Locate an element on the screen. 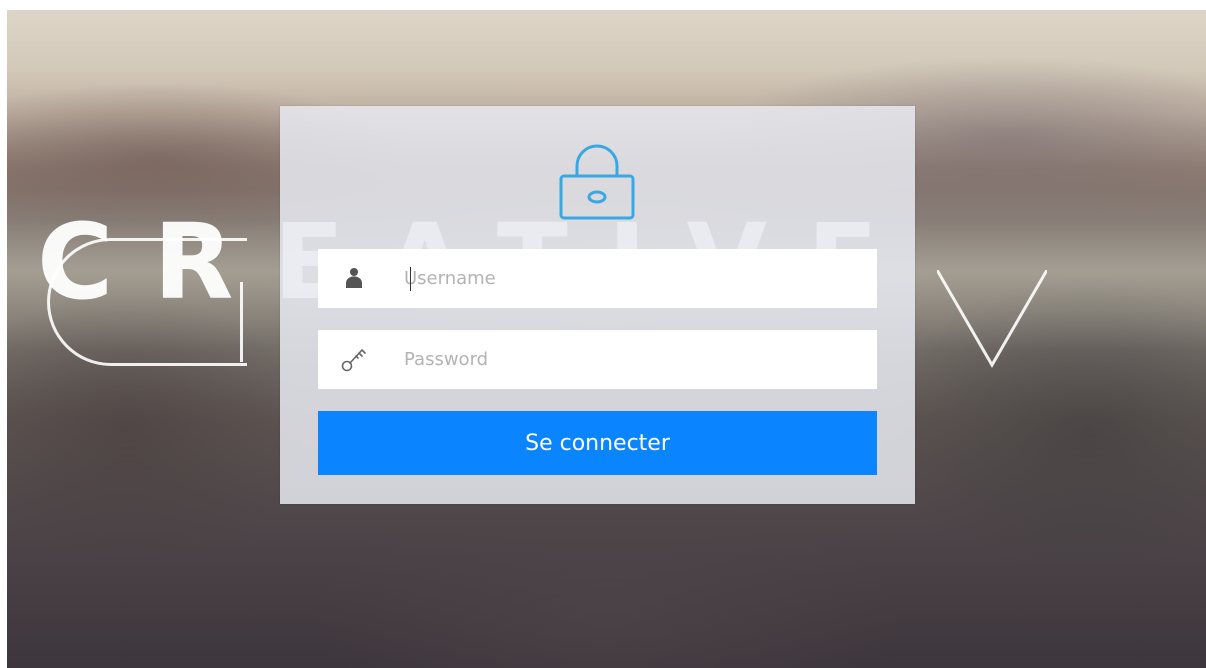  password-input is located at coordinates (634, 359).